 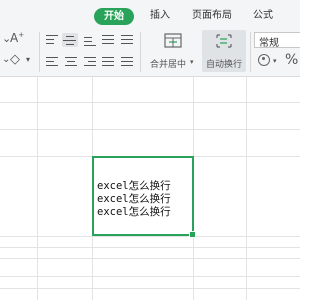 I want to click on merge-center-label: 合并居中, so click(x=168, y=65).